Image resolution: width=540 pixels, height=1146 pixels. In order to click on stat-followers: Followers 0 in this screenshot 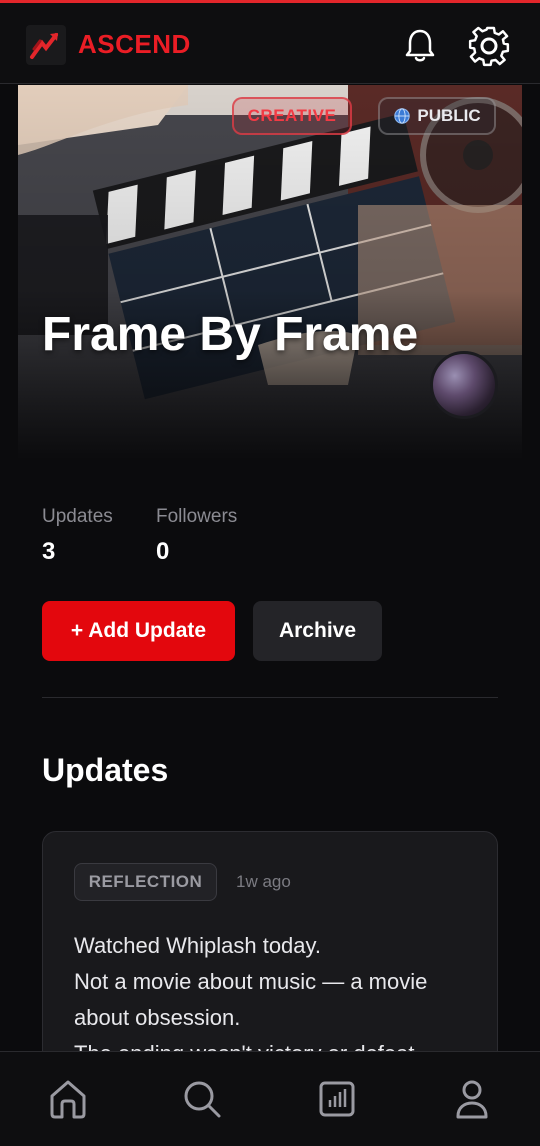, I will do `click(196, 536)`.